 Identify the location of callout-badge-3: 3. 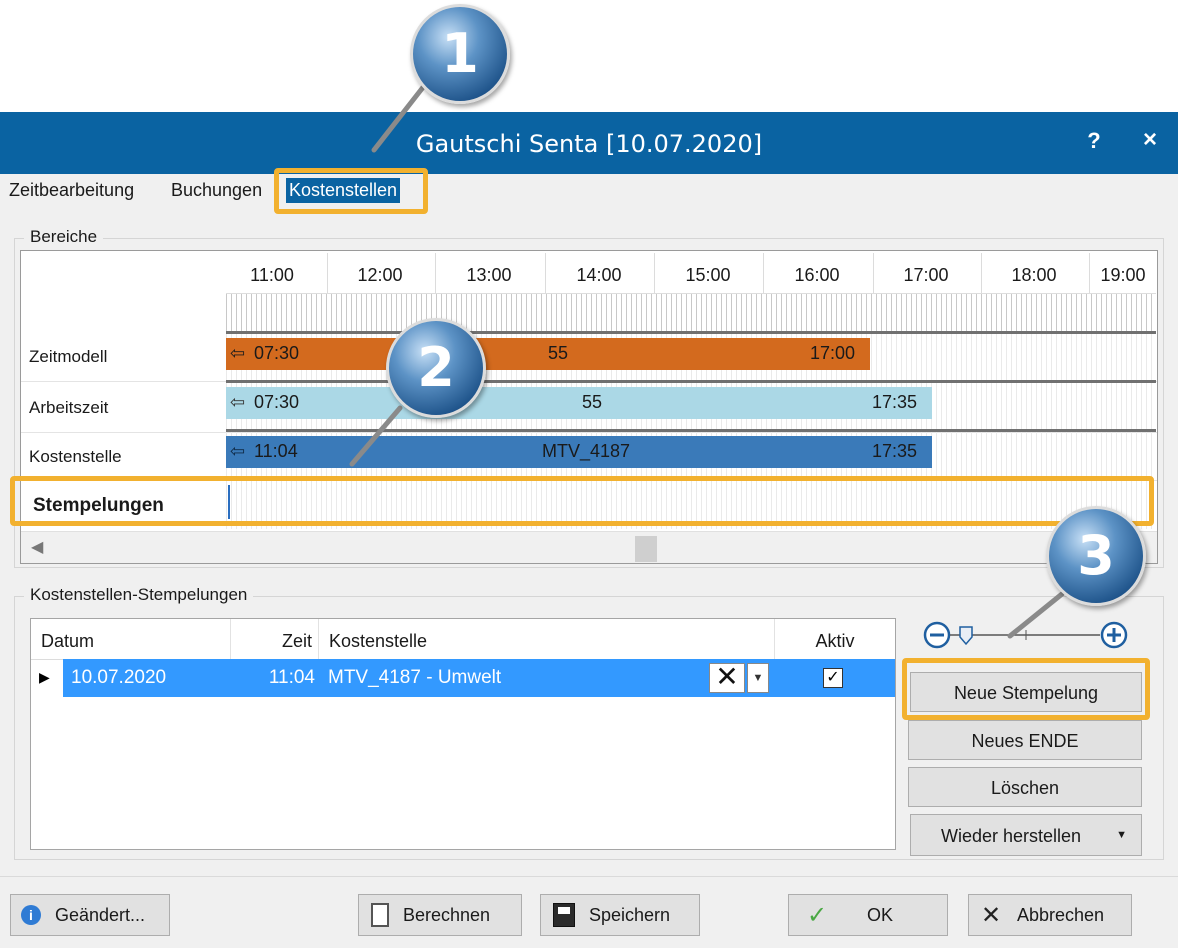
(1096, 556).